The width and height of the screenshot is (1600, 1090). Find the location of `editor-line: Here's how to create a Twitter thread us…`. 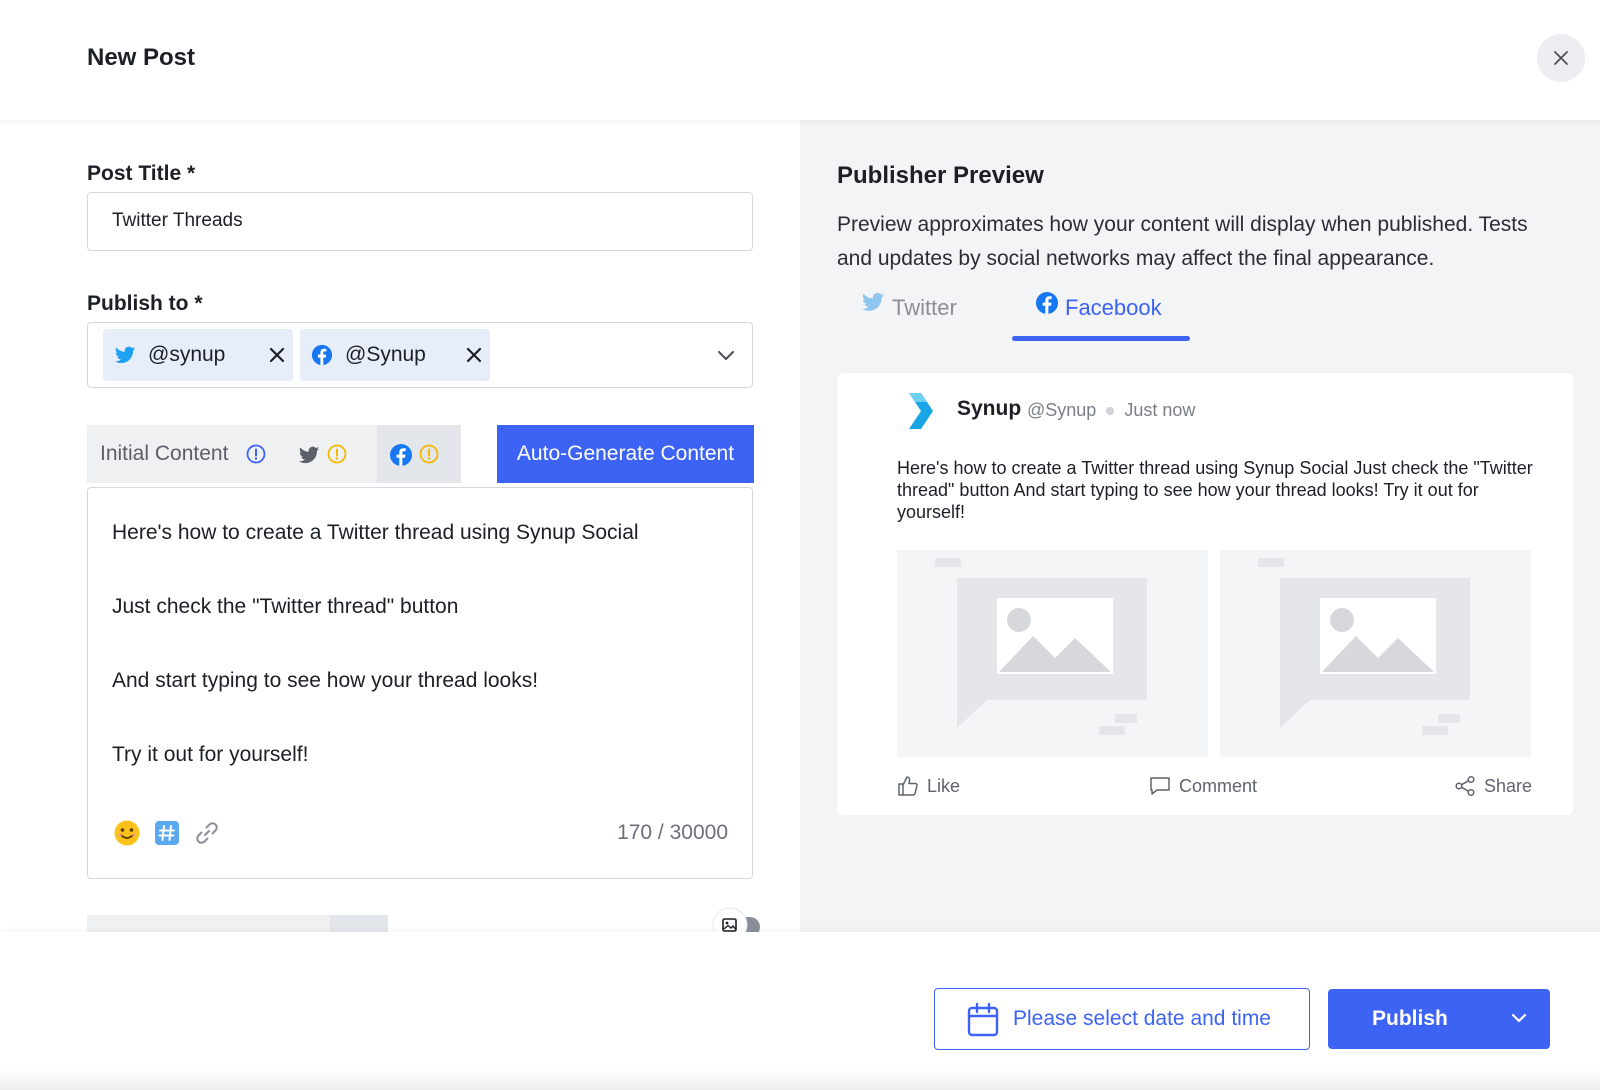

editor-line: Here's how to create a Twitter thread us… is located at coordinates (375, 532).